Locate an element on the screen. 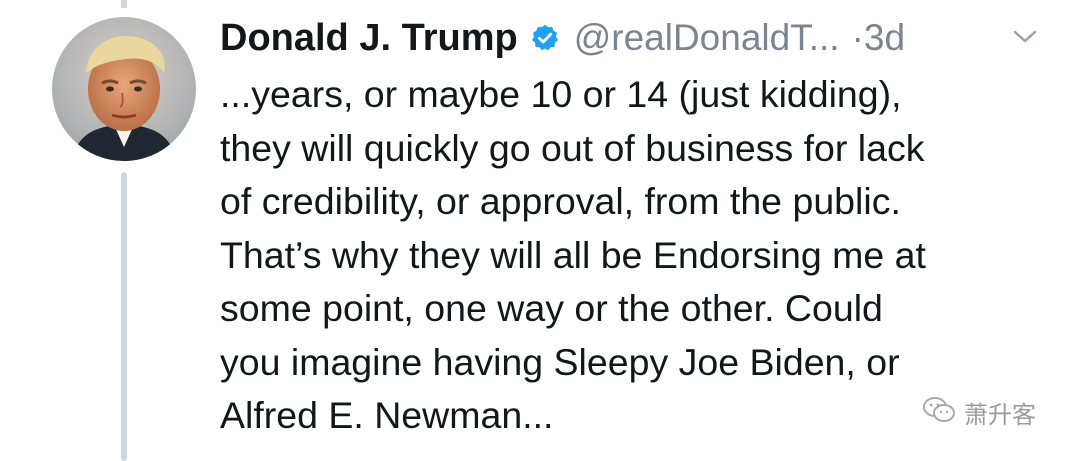  chevron-down-icon is located at coordinates (1025, 37).